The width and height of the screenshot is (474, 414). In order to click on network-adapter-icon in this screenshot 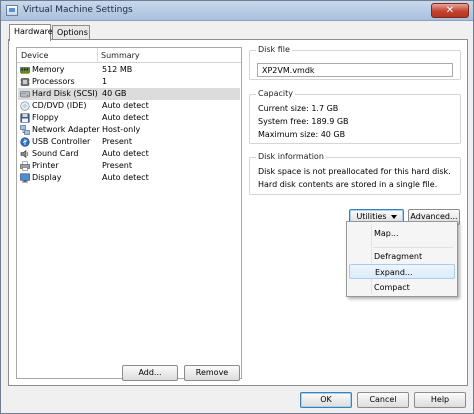, I will do `click(25, 130)`.